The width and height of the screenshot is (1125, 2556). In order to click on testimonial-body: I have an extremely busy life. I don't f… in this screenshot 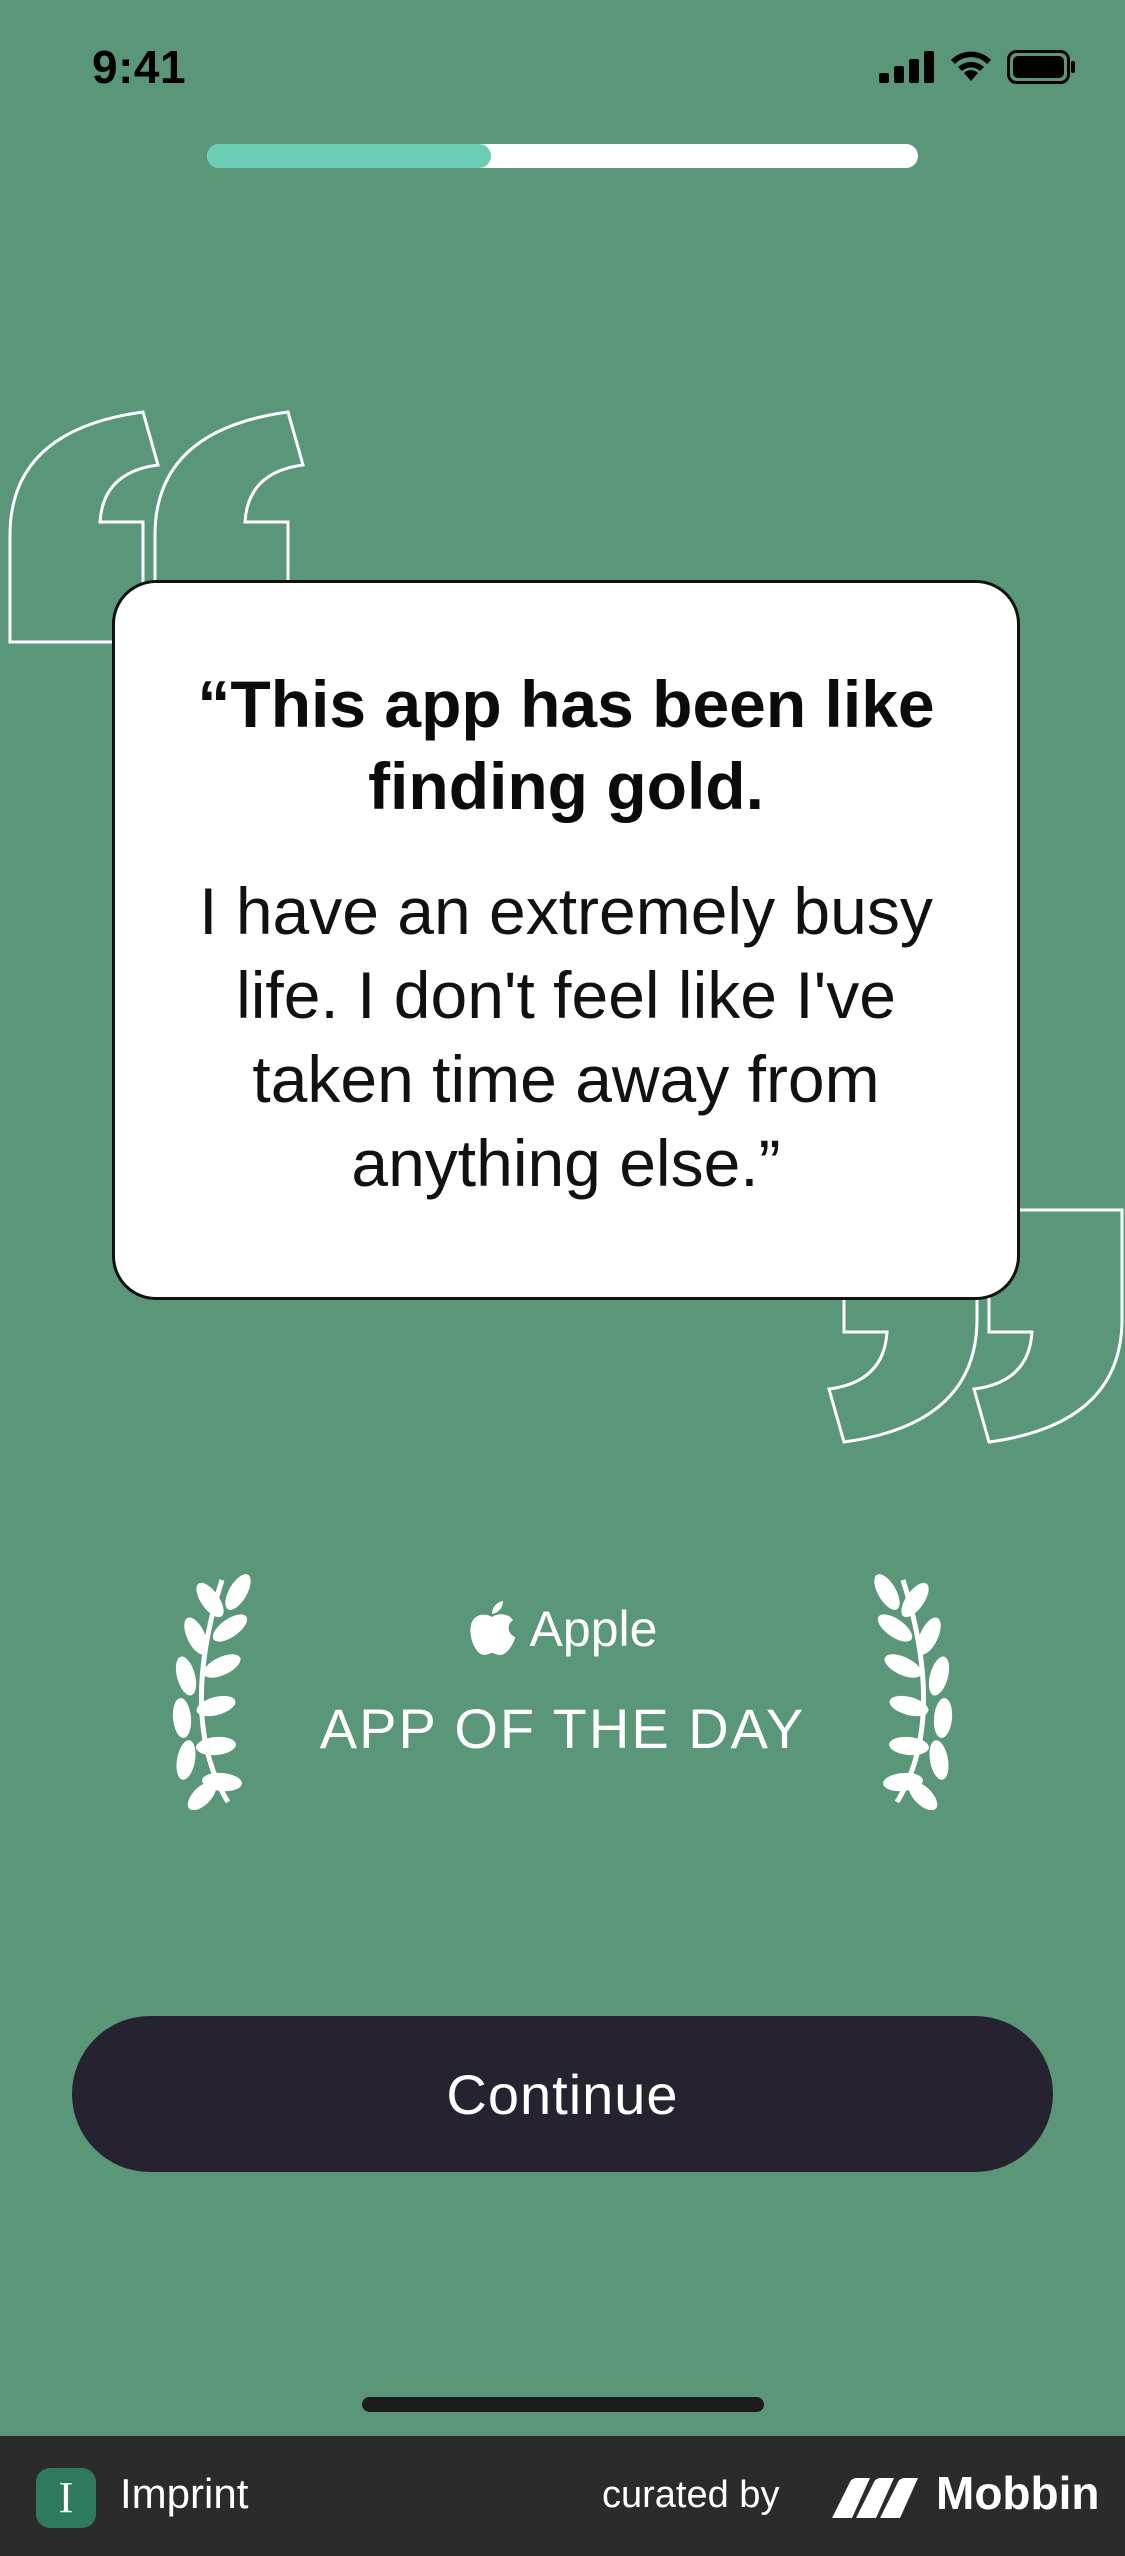, I will do `click(566, 1037)`.